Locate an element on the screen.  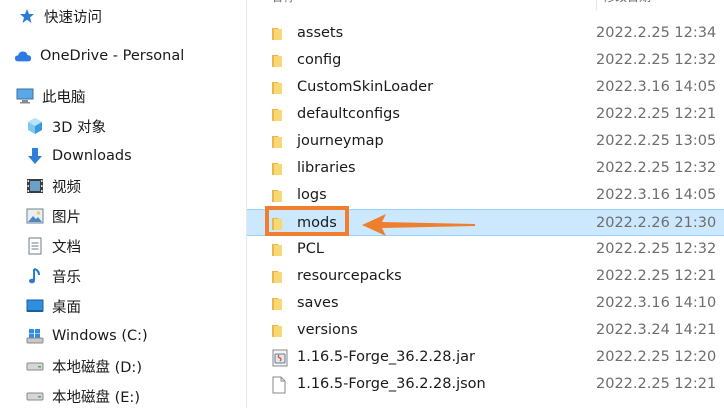
nav-item-desktop: 桌面 is located at coordinates (53, 306).